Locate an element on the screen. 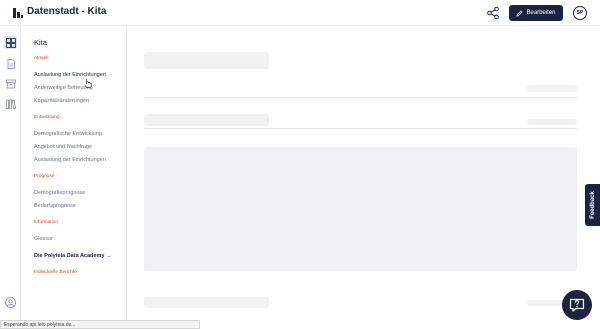 This screenshot has height=329, width=600. bars-logo-icon is located at coordinates (18, 13).